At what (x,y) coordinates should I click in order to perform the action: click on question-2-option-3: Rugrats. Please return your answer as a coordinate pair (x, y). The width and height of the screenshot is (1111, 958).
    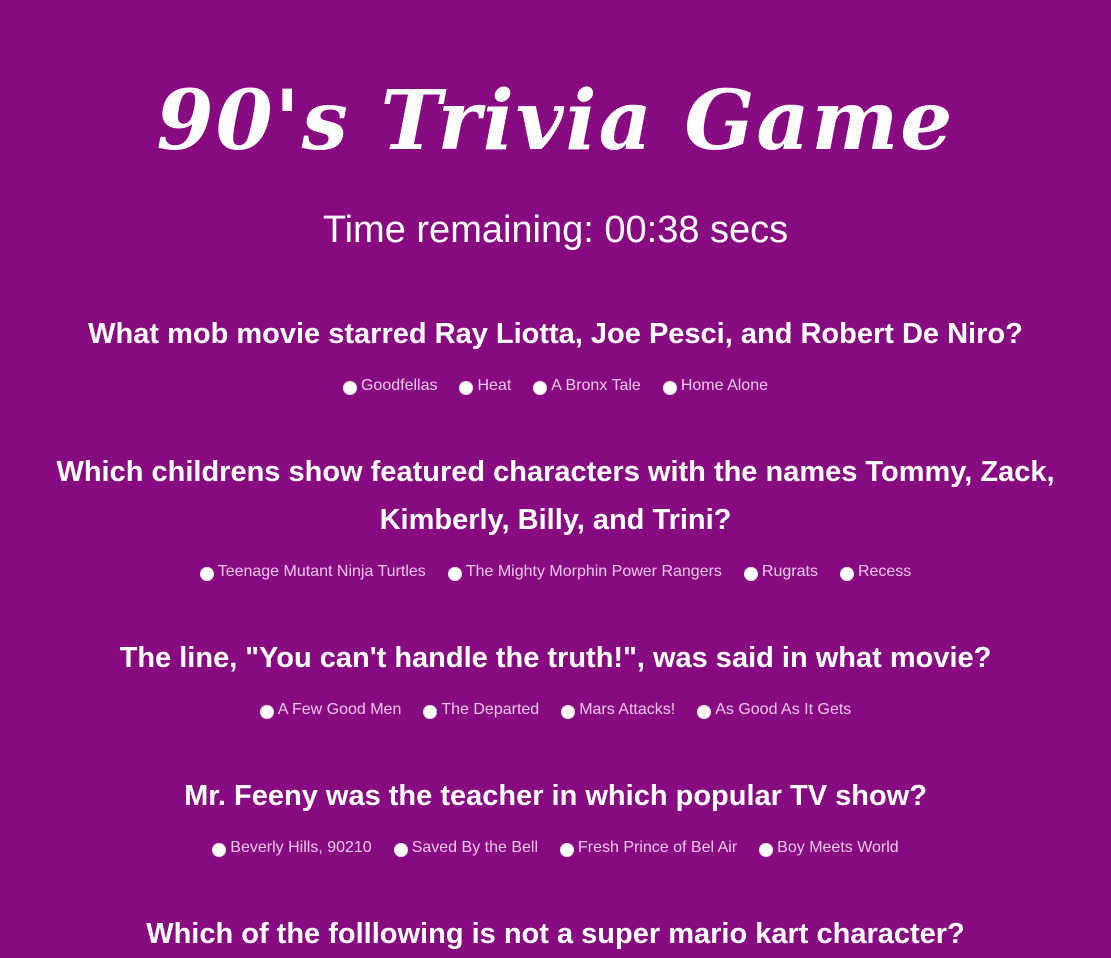
    Looking at the image, I should click on (780, 572).